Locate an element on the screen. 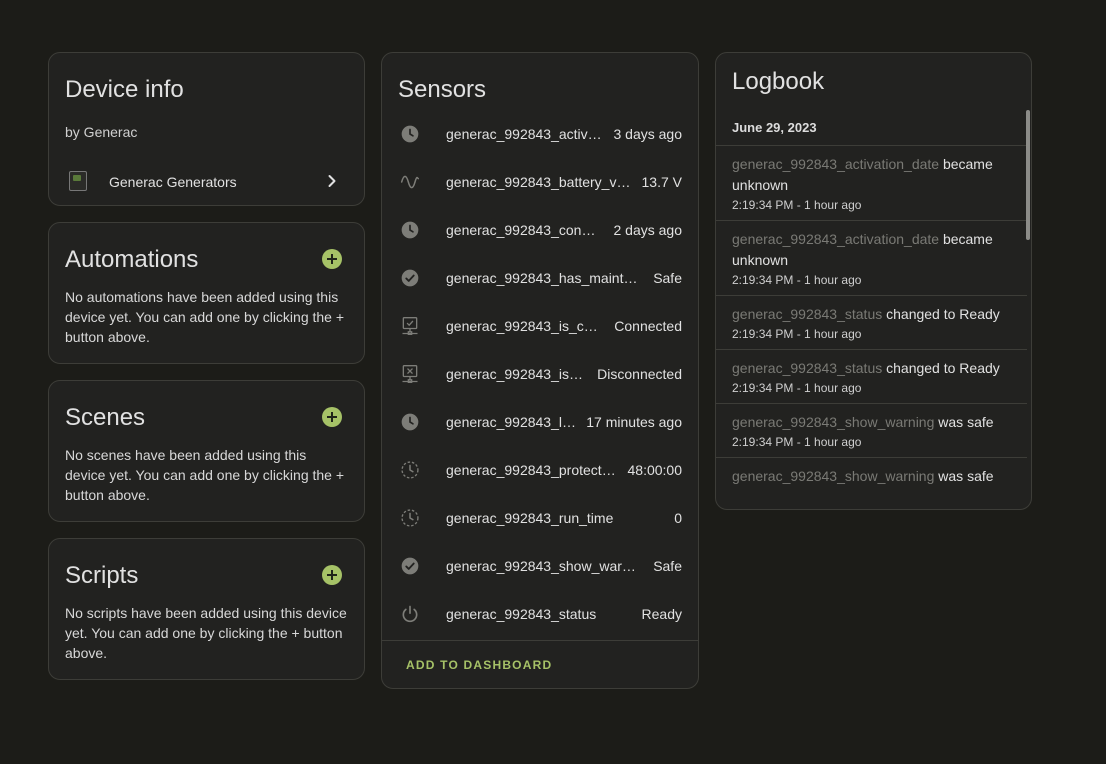 The image size is (1106, 764). sensor-value: 0 is located at coordinates (678, 518).